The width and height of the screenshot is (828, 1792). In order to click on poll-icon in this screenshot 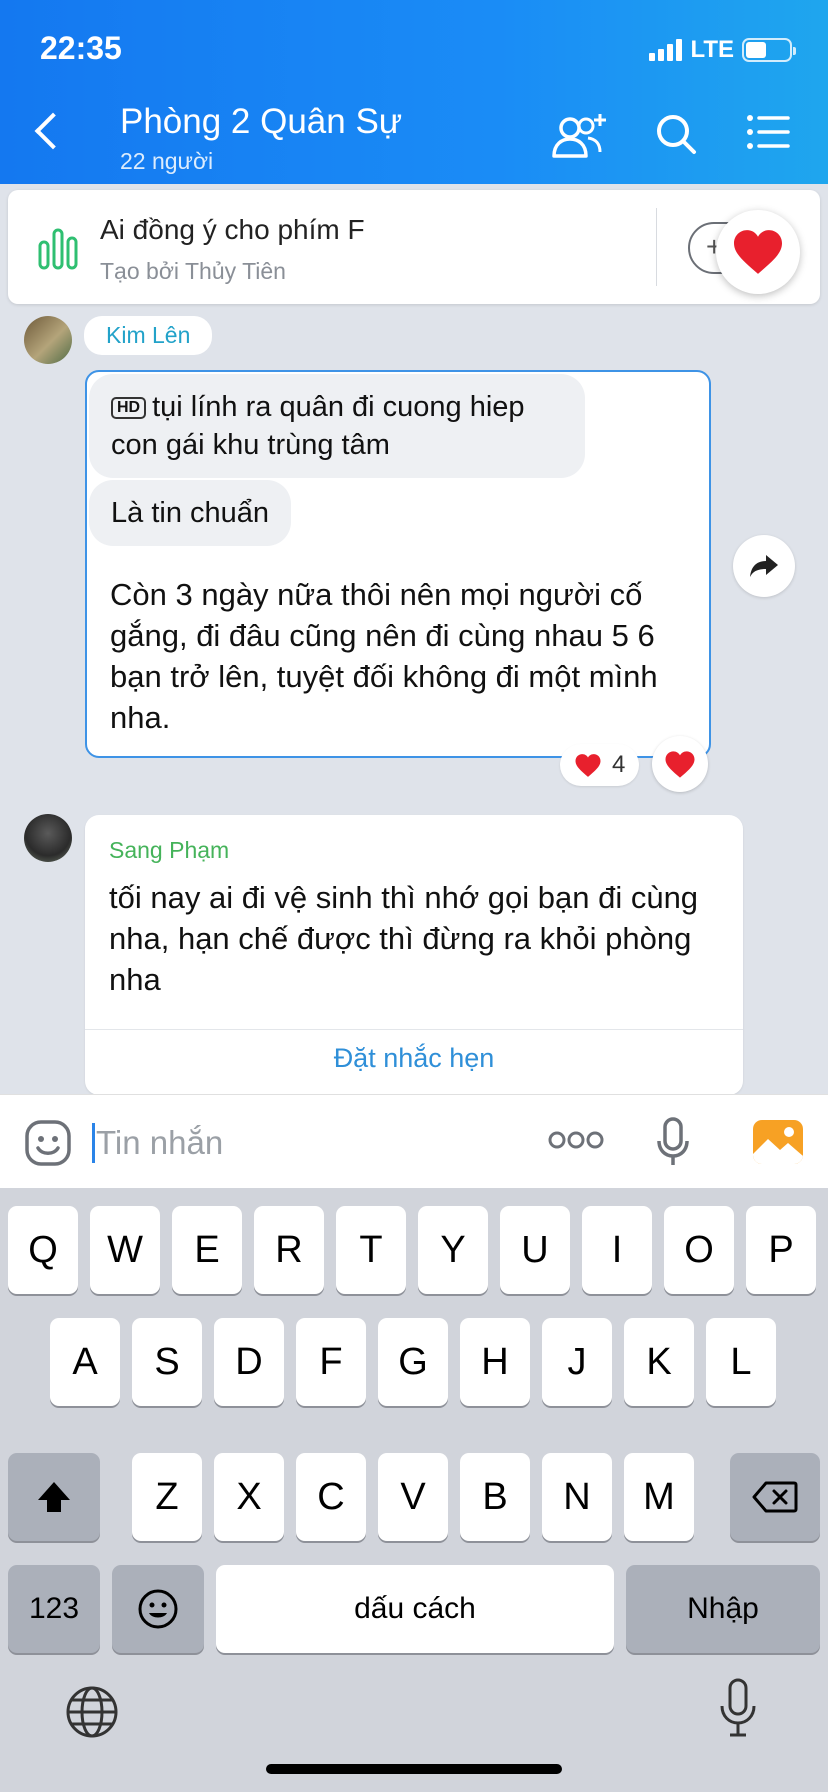, I will do `click(58, 249)`.